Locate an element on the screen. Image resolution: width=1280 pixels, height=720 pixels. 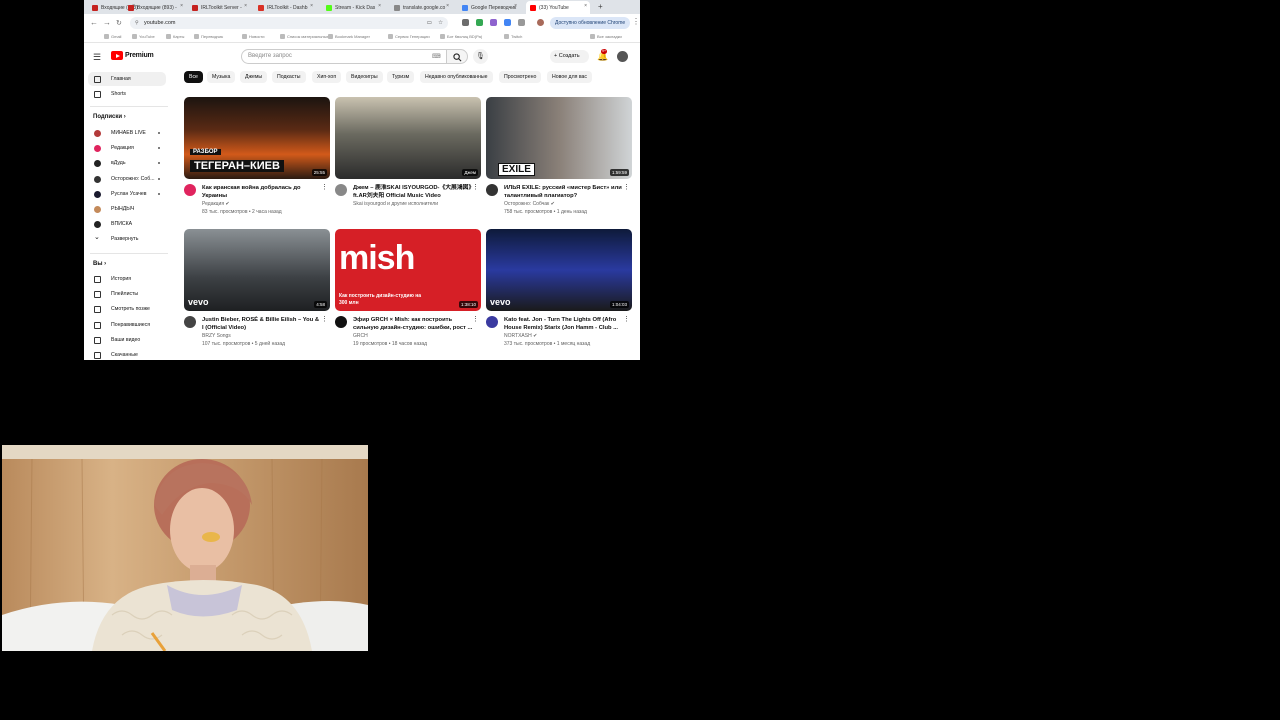
new-tab-icon: + is located at coordinates (600, 6).